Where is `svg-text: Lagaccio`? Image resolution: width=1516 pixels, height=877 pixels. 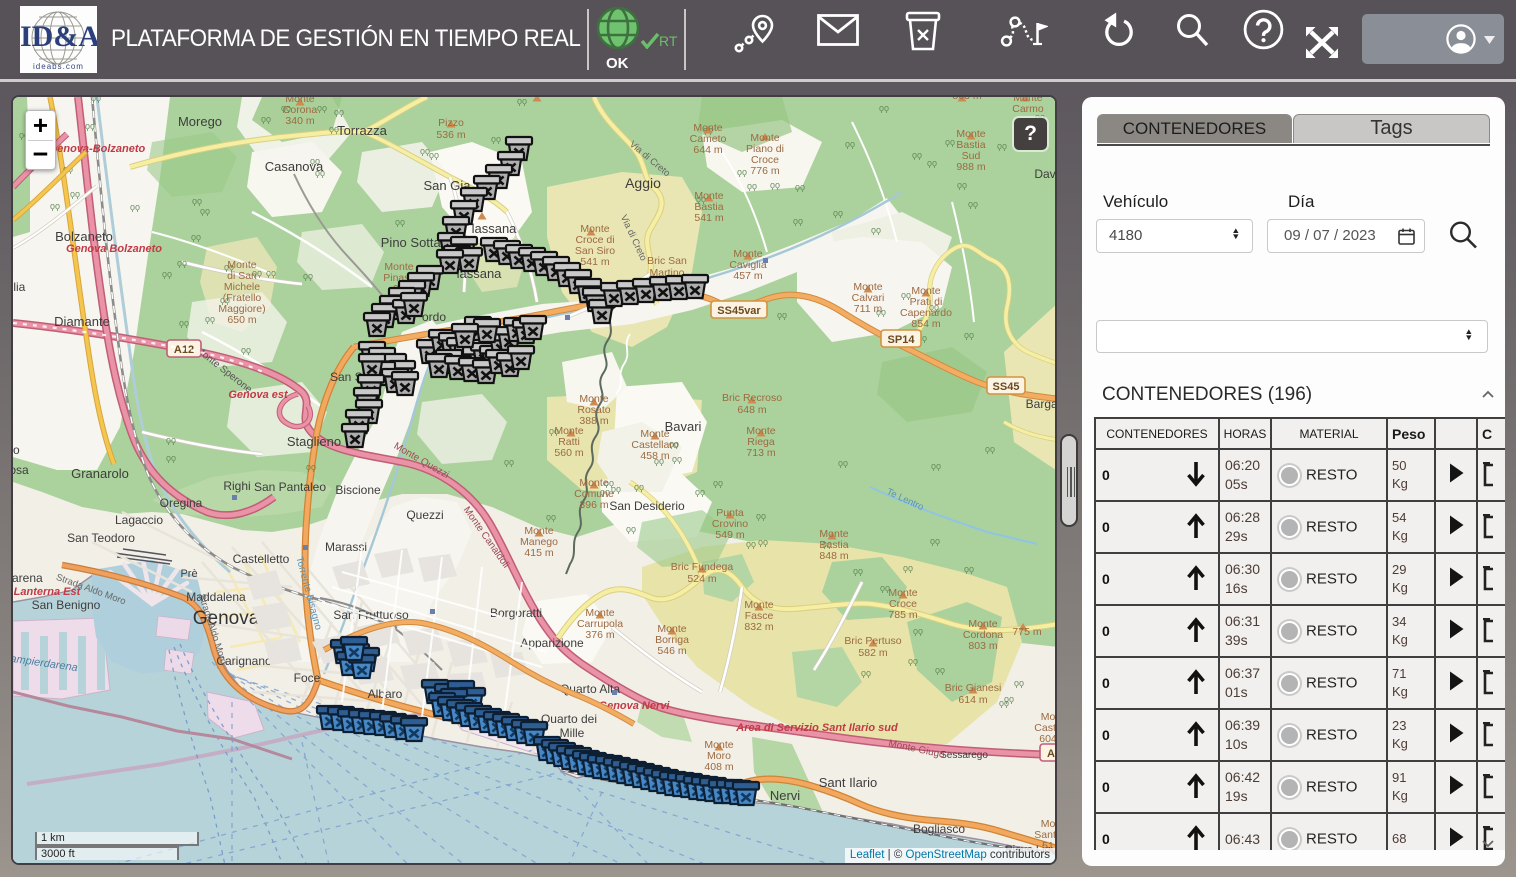
svg-text: Lagaccio is located at coordinates (139, 520).